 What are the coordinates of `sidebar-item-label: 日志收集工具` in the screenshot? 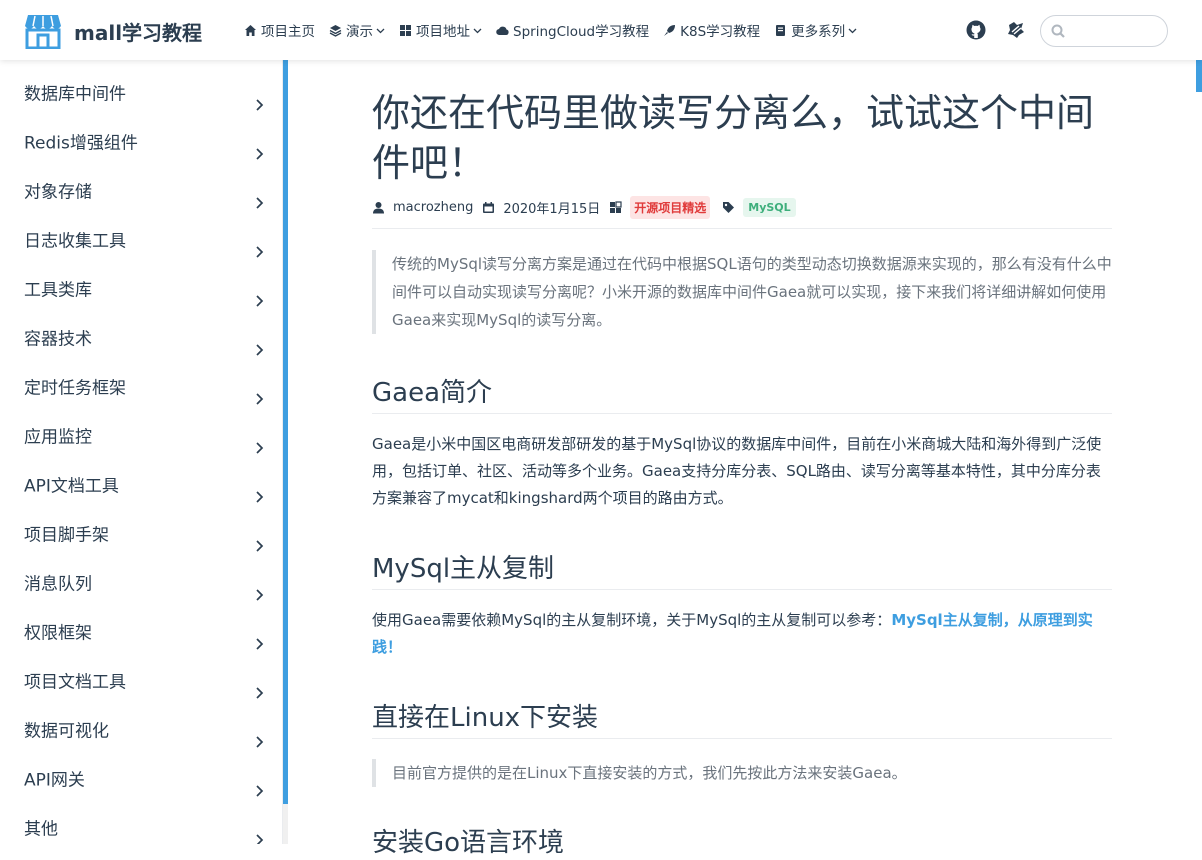 It's located at (75, 241).